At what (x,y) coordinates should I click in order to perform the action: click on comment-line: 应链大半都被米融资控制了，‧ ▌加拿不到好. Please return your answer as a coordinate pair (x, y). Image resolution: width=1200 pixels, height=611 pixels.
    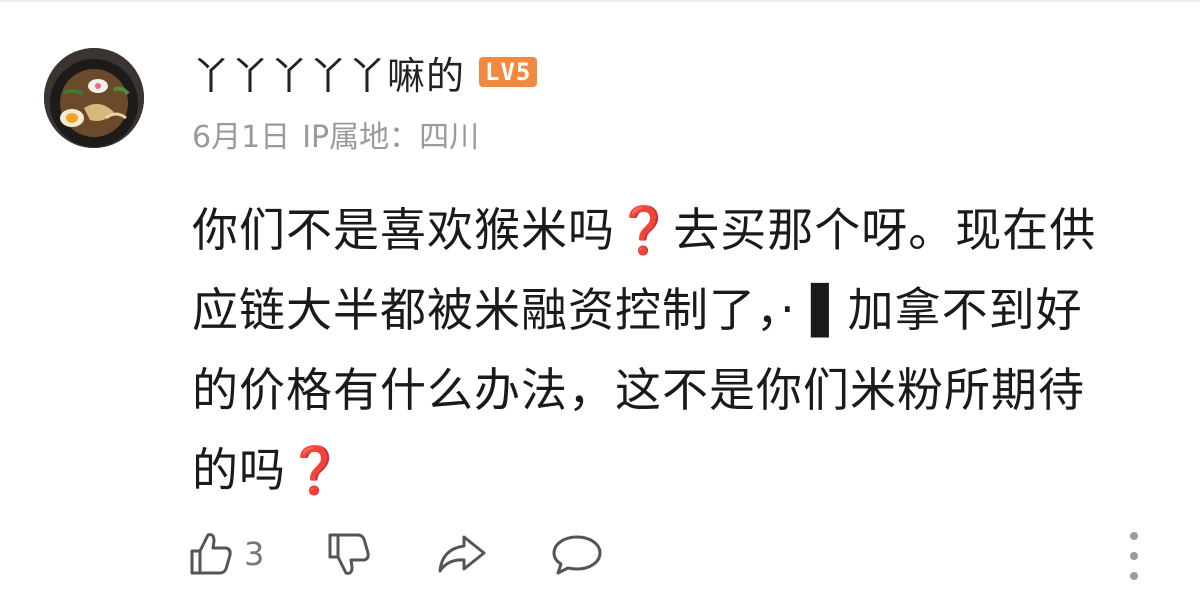
    Looking at the image, I should click on (637, 310).